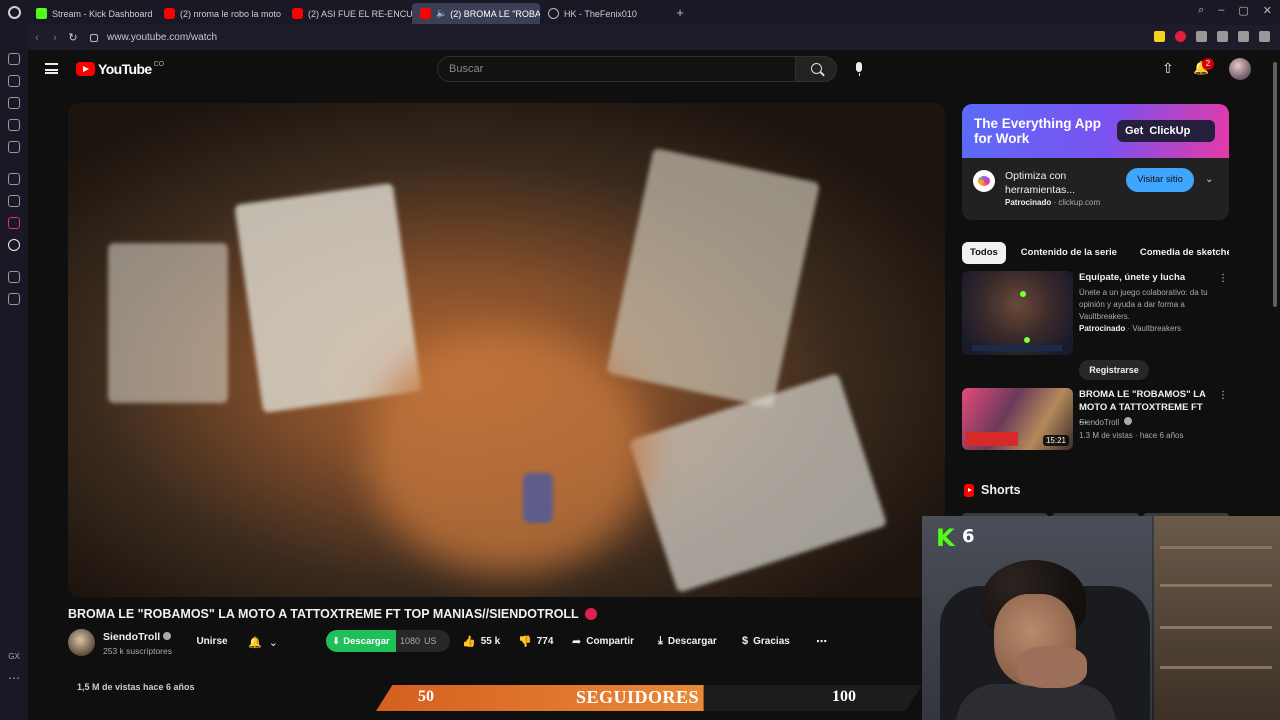 This screenshot has height=720, width=1280. Describe the element at coordinates (14, 656) in the screenshot. I see `gx-logo-icon: GX` at that location.